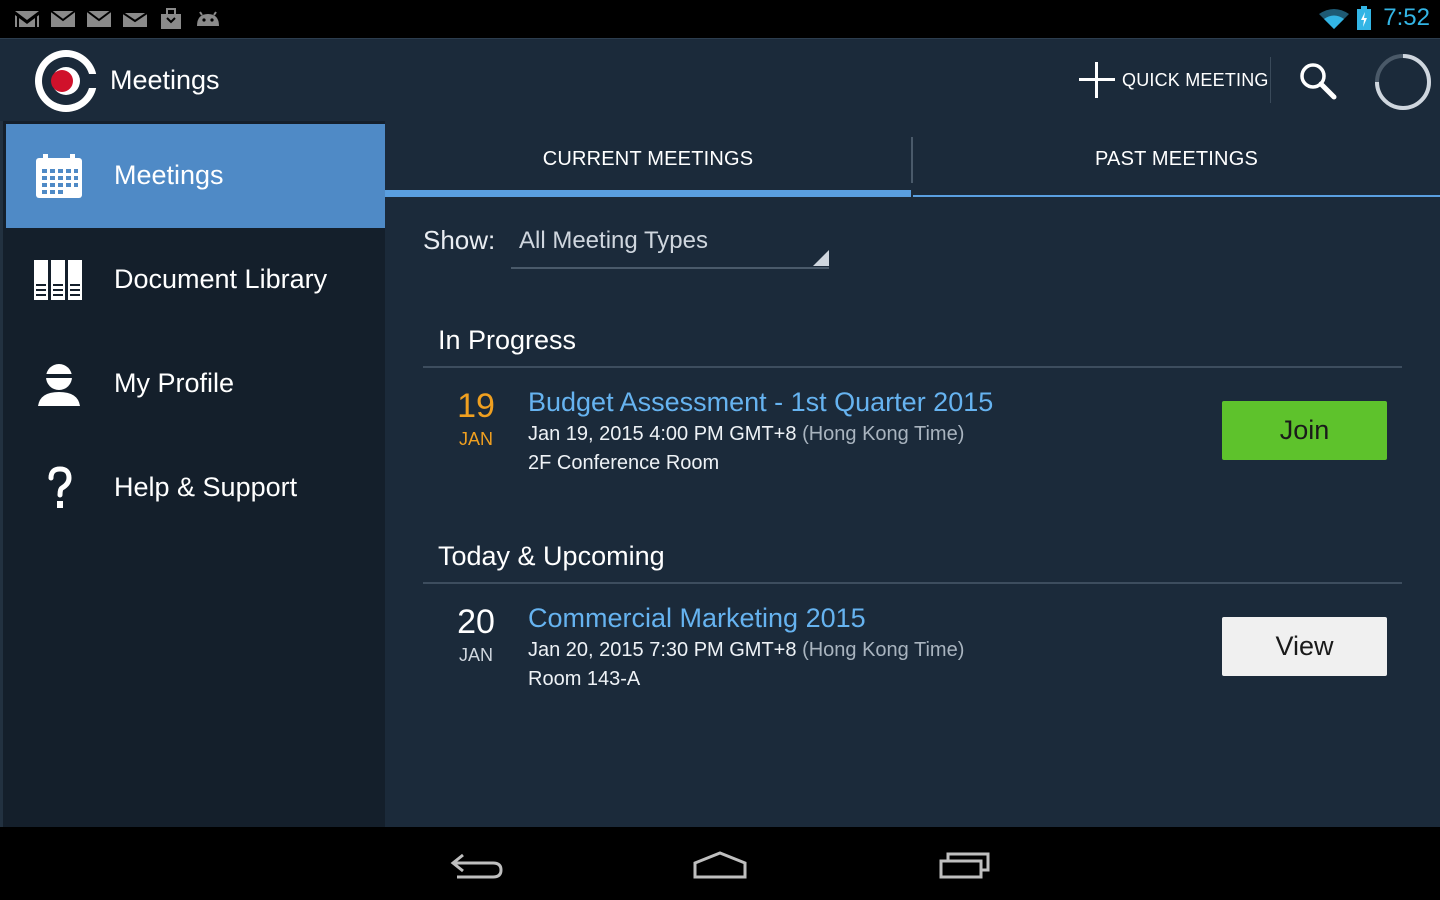 The width and height of the screenshot is (1440, 900). What do you see at coordinates (59, 385) in the screenshot?
I see `user-icon` at bounding box center [59, 385].